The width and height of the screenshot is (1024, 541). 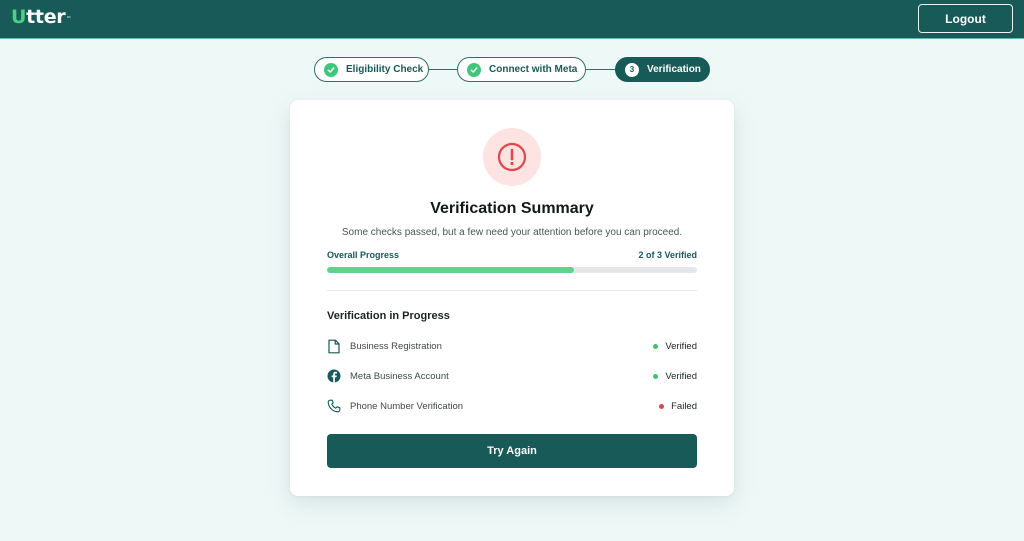 What do you see at coordinates (965, 18) in the screenshot?
I see `logout-button: Logout` at bounding box center [965, 18].